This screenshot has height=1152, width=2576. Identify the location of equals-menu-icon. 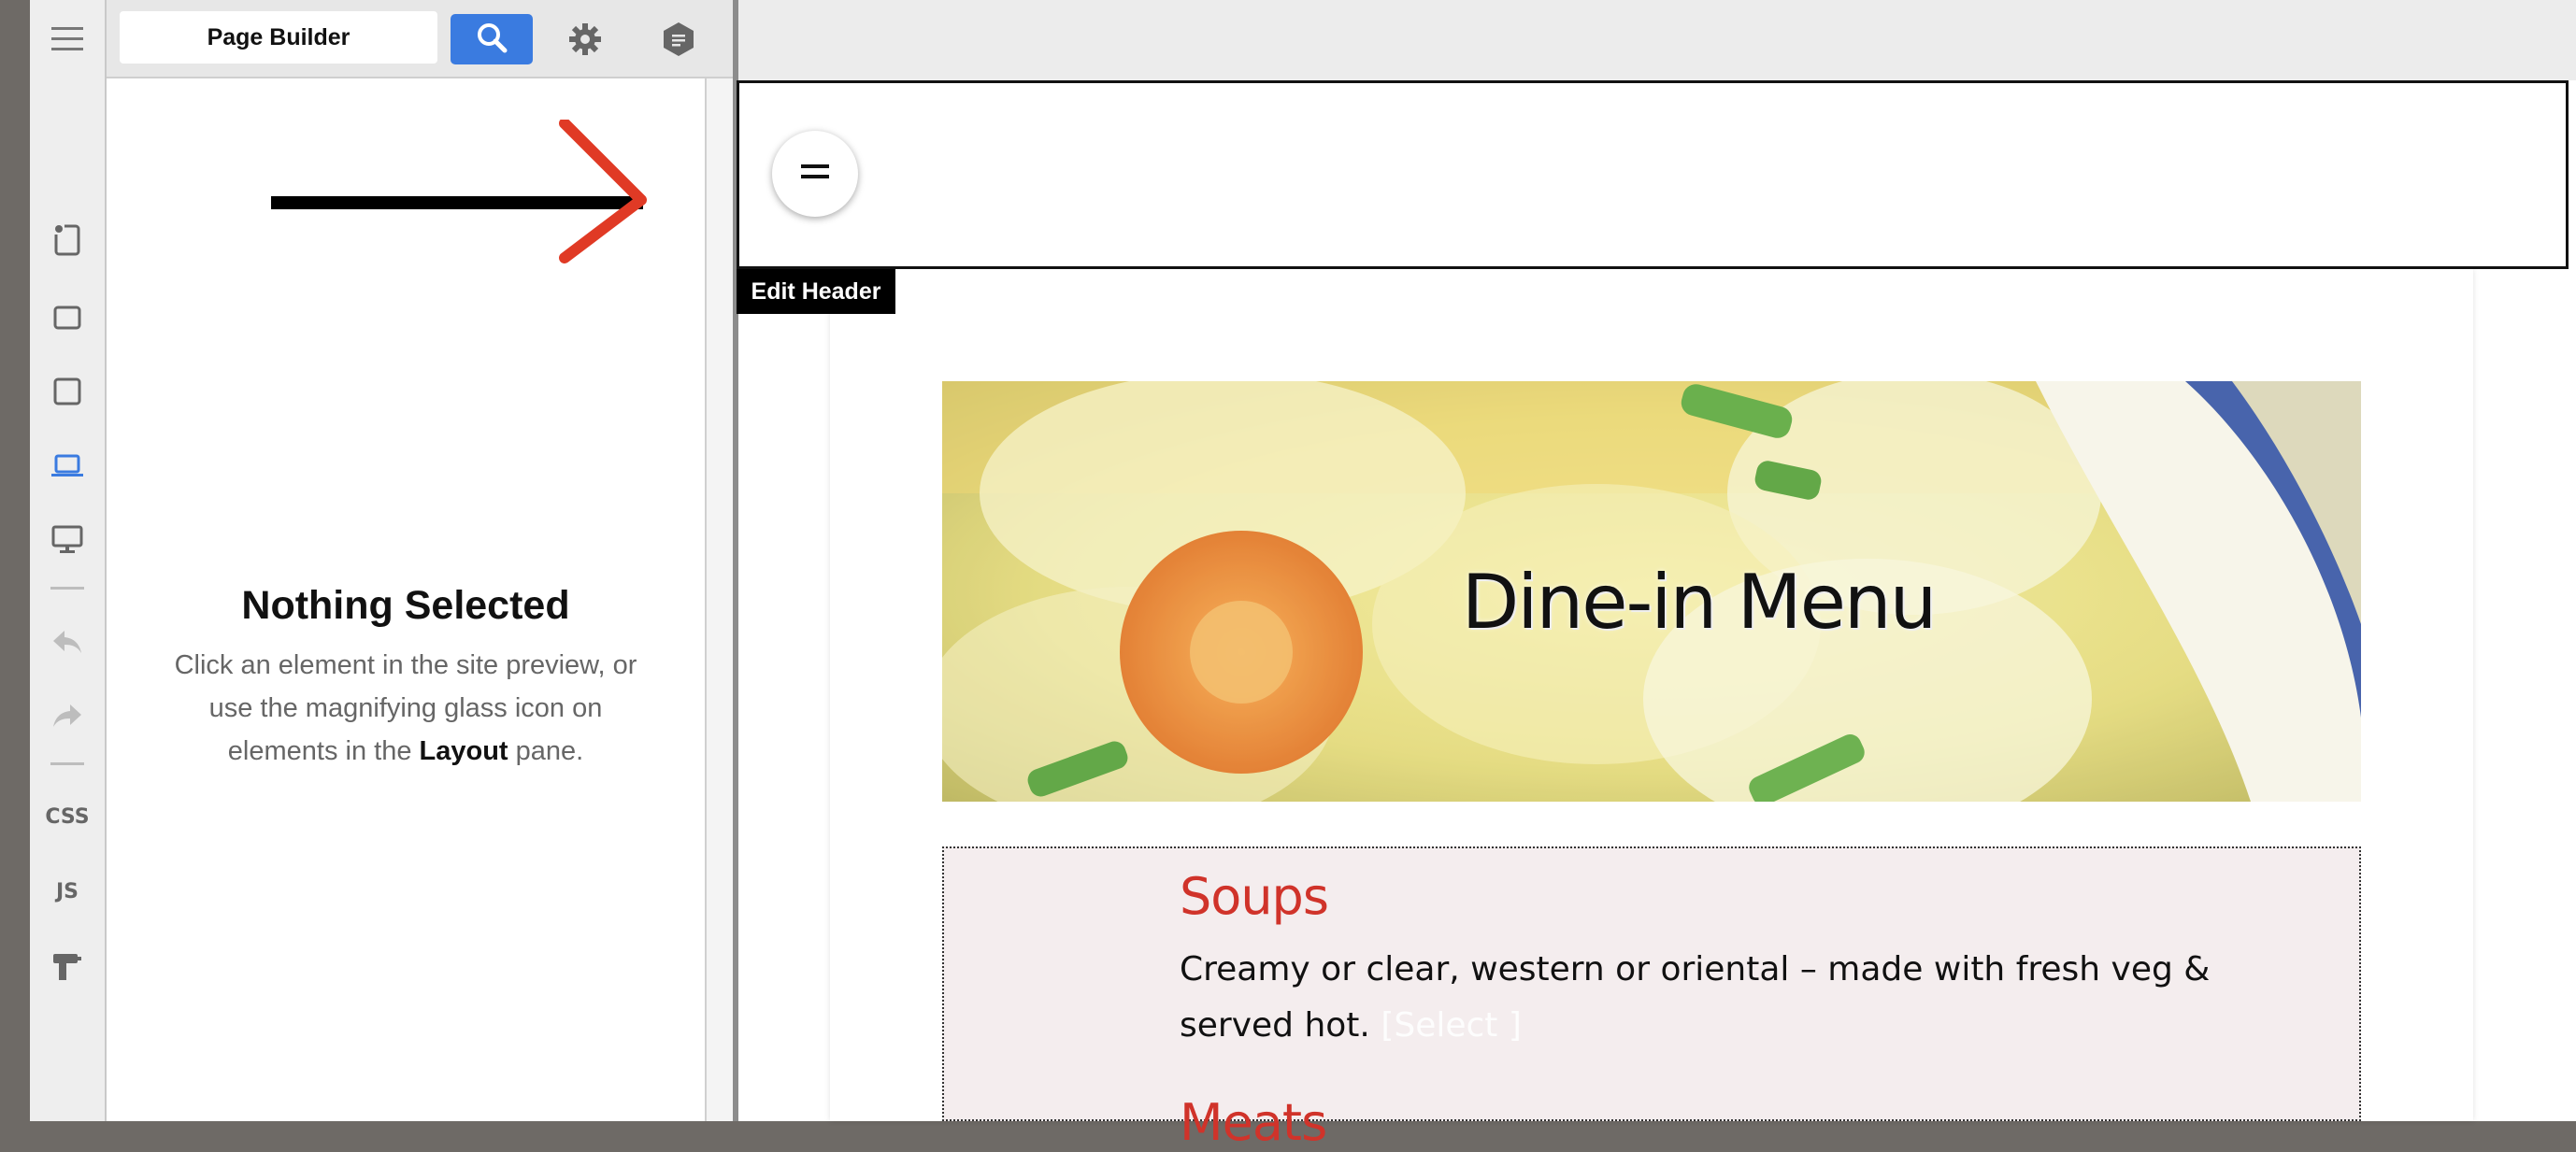
(815, 174).